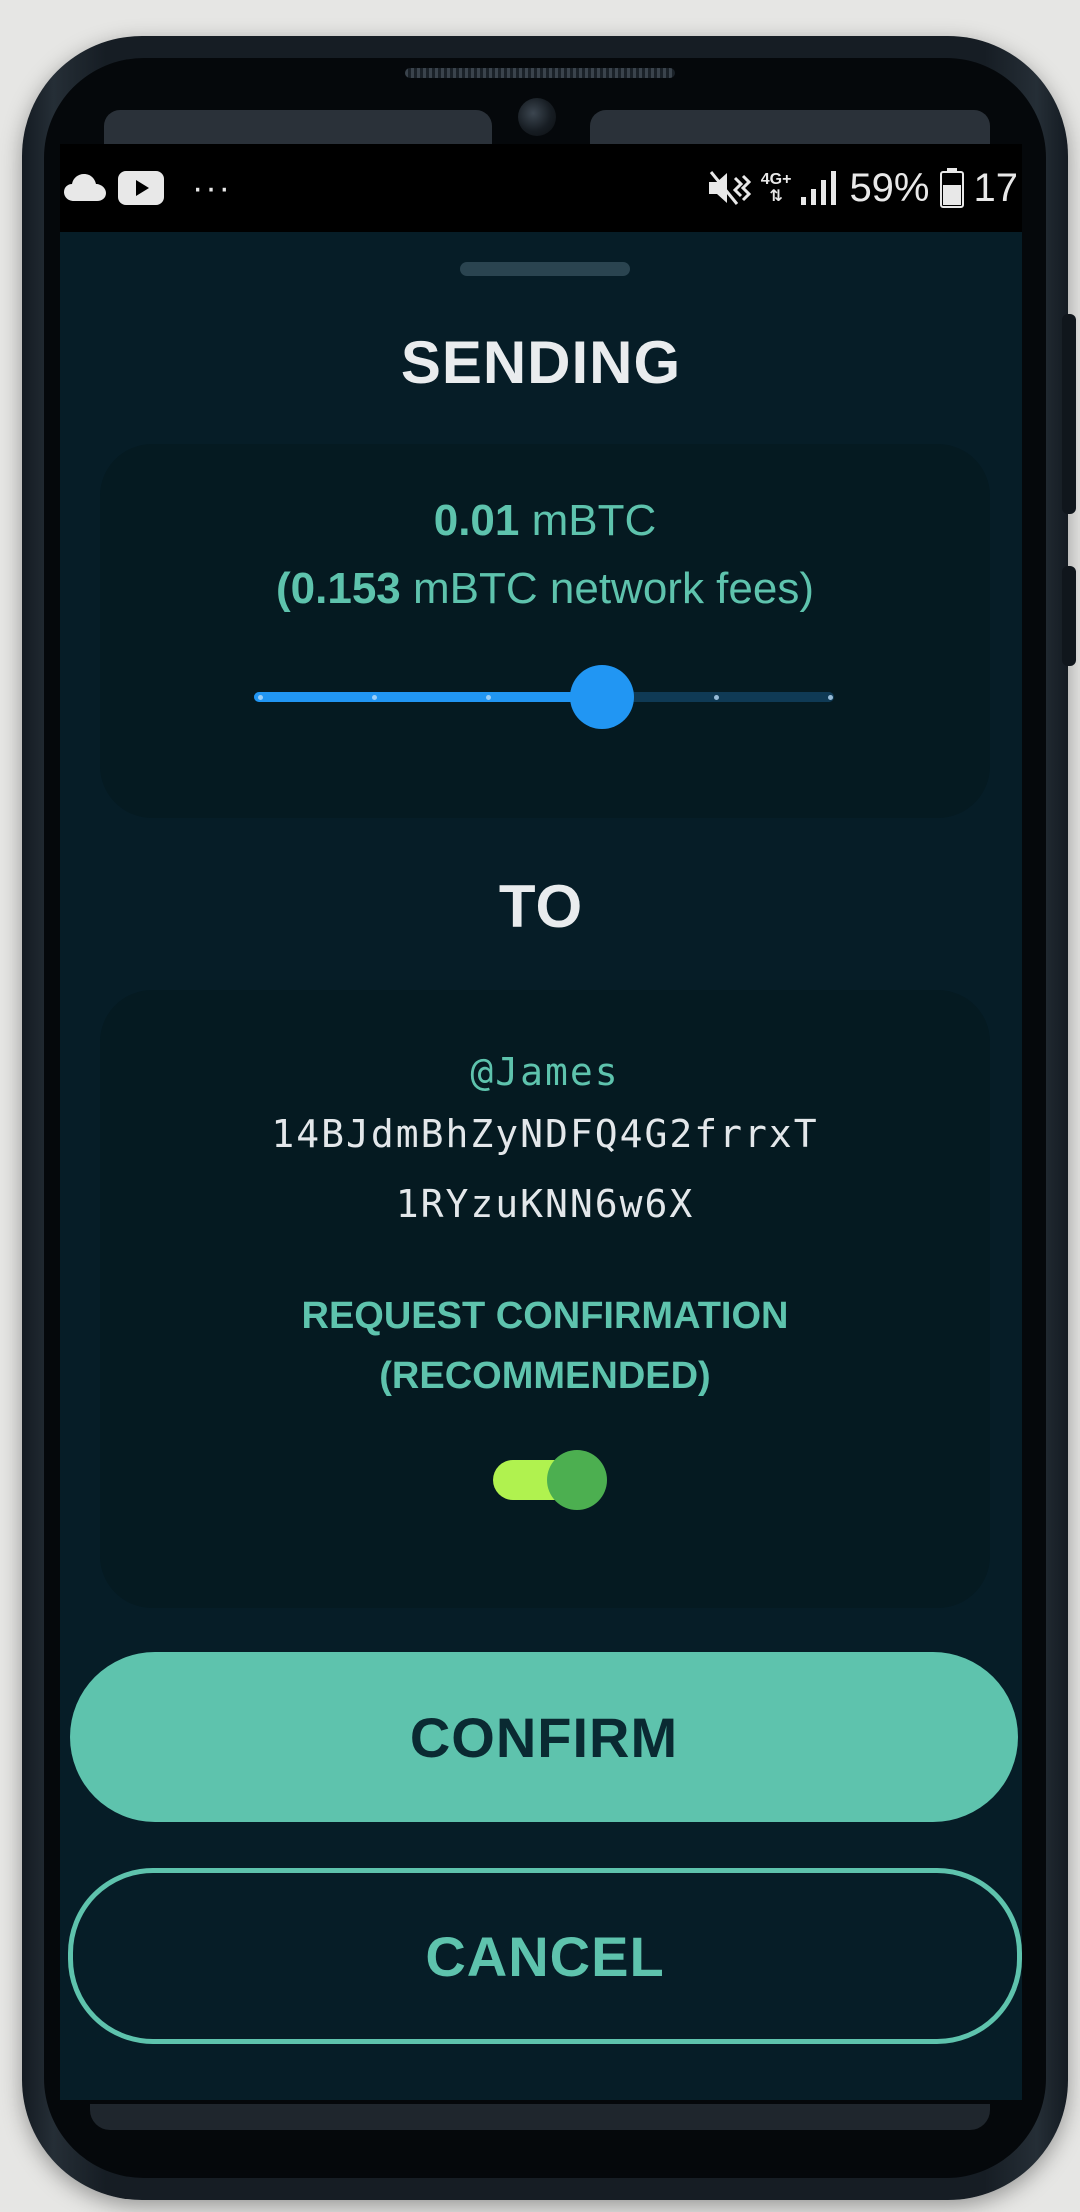 Image resolution: width=1080 pixels, height=2212 pixels. Describe the element at coordinates (141, 188) in the screenshot. I see `youtube-icon` at that location.